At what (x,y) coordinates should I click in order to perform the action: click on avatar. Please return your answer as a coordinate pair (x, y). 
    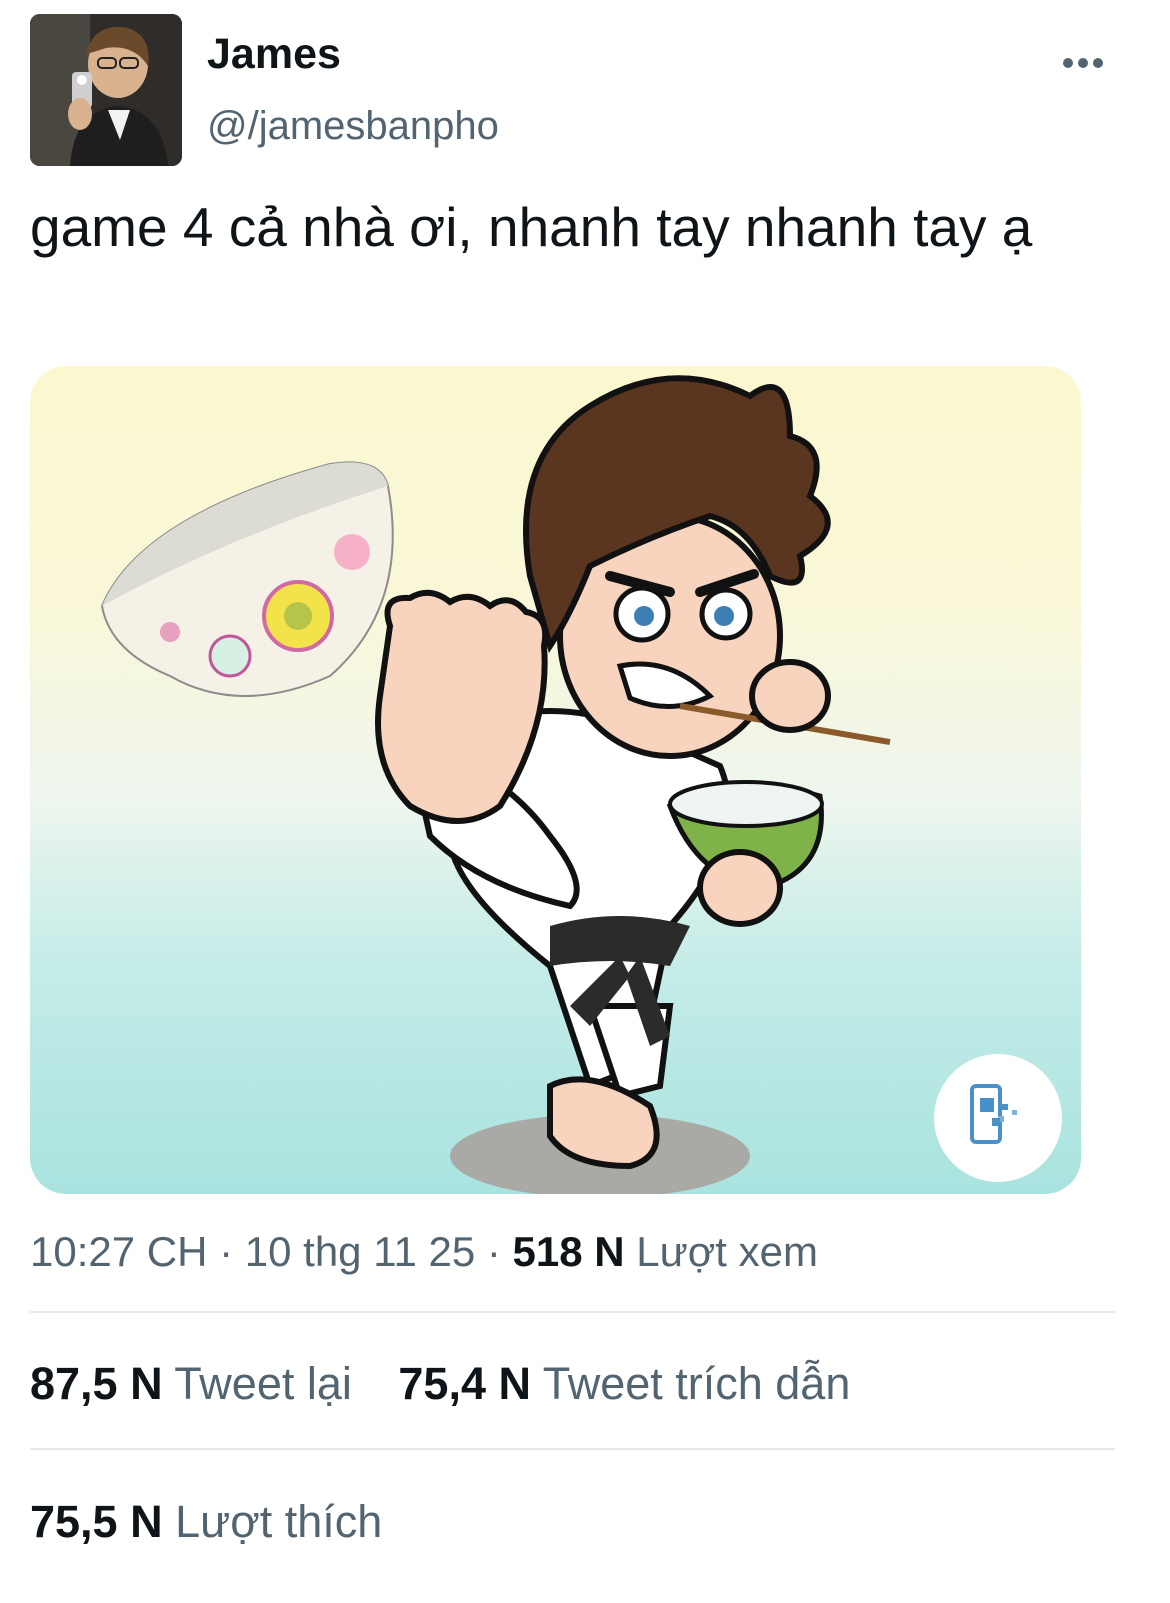
    Looking at the image, I should click on (106, 90).